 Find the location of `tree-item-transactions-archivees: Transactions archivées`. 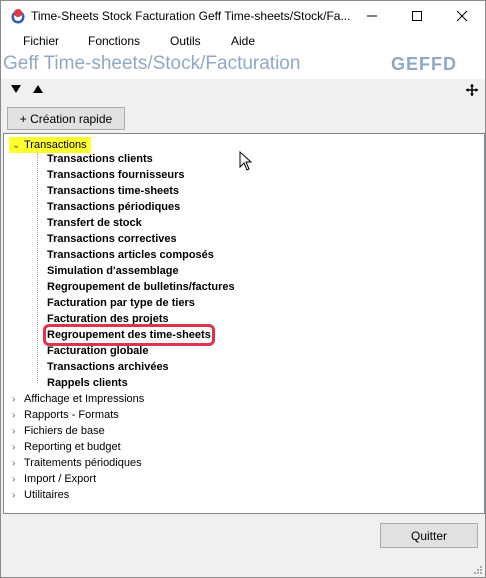

tree-item-transactions-archivees: Transactions archivées is located at coordinates (108, 367).